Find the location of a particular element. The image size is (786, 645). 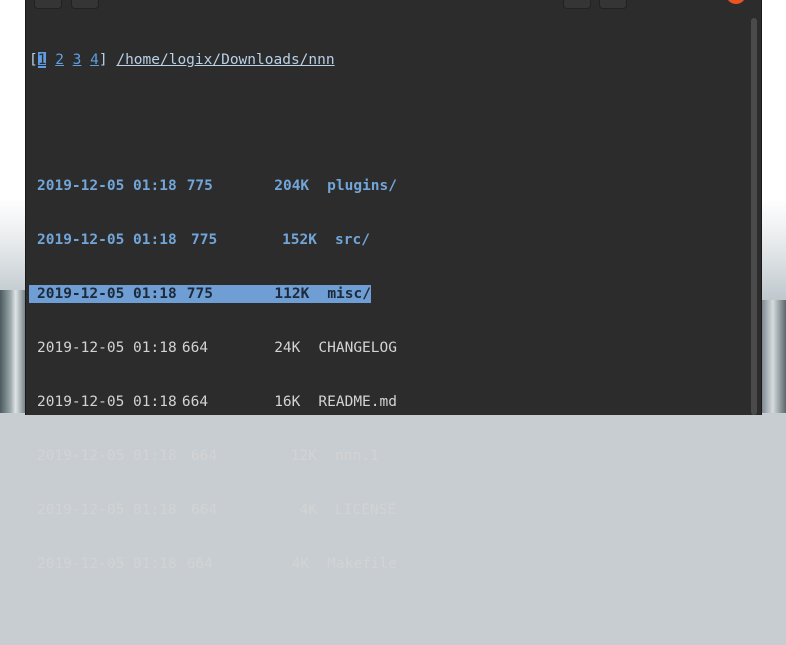

file-row-nnn1: 2019-12-05 01:18 664 12K nnn.1 is located at coordinates (213, 456).